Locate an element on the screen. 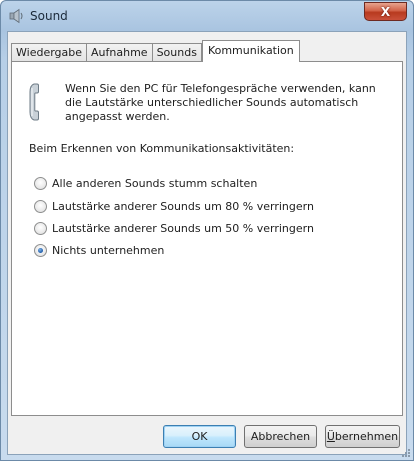  radio-button-selected is located at coordinates (40, 250).